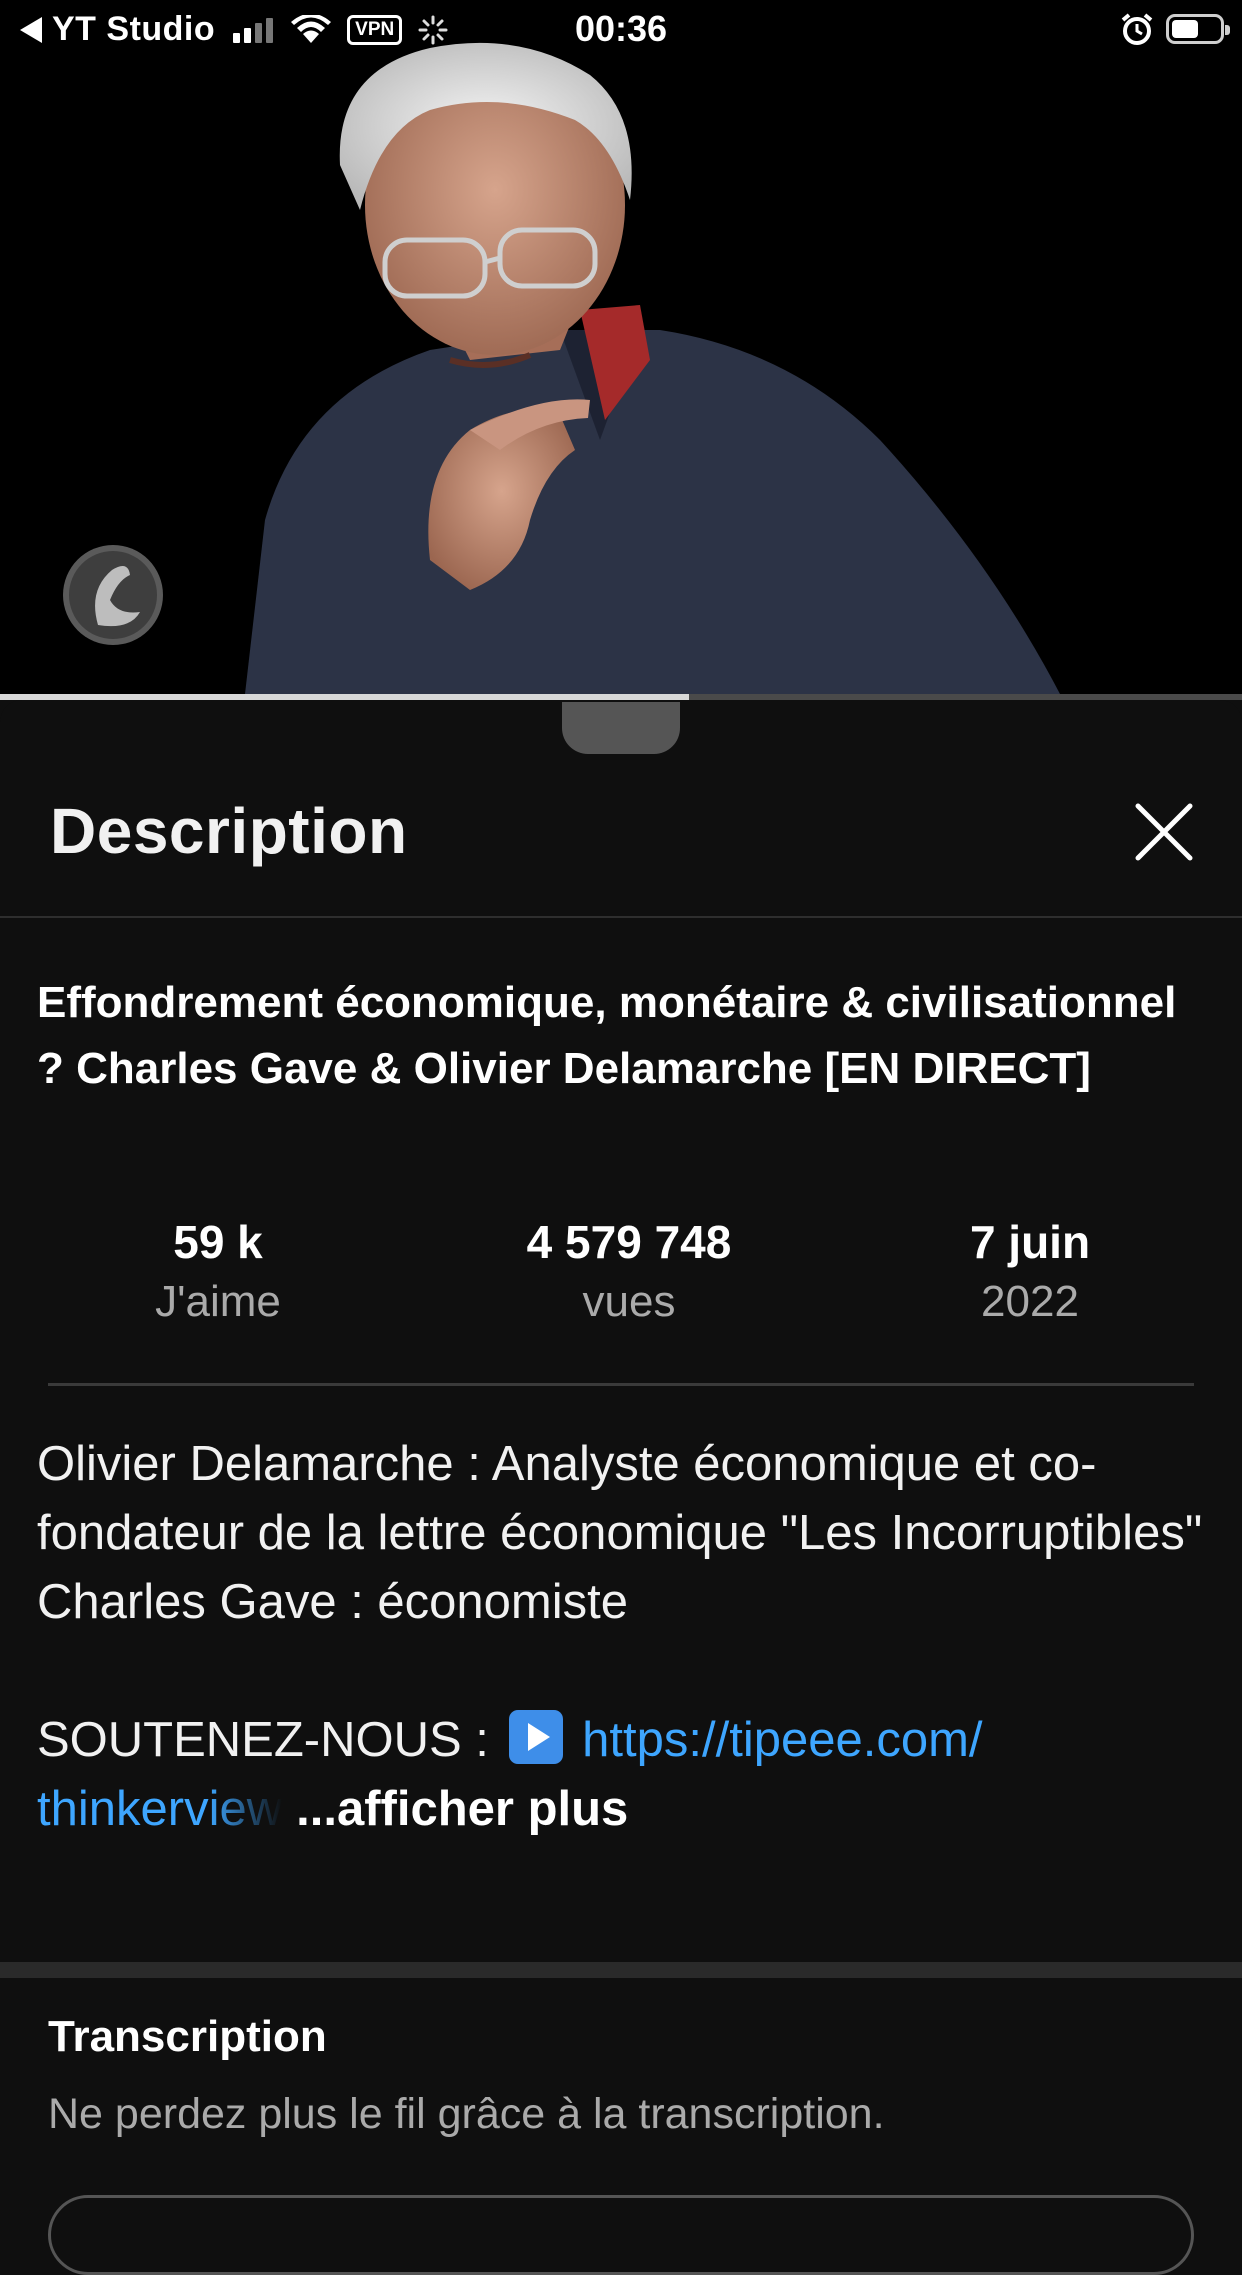 Image resolution: width=1242 pixels, height=2275 pixels. Describe the element at coordinates (332, 1602) in the screenshot. I see `description-line: Charles Gave : économiste` at that location.